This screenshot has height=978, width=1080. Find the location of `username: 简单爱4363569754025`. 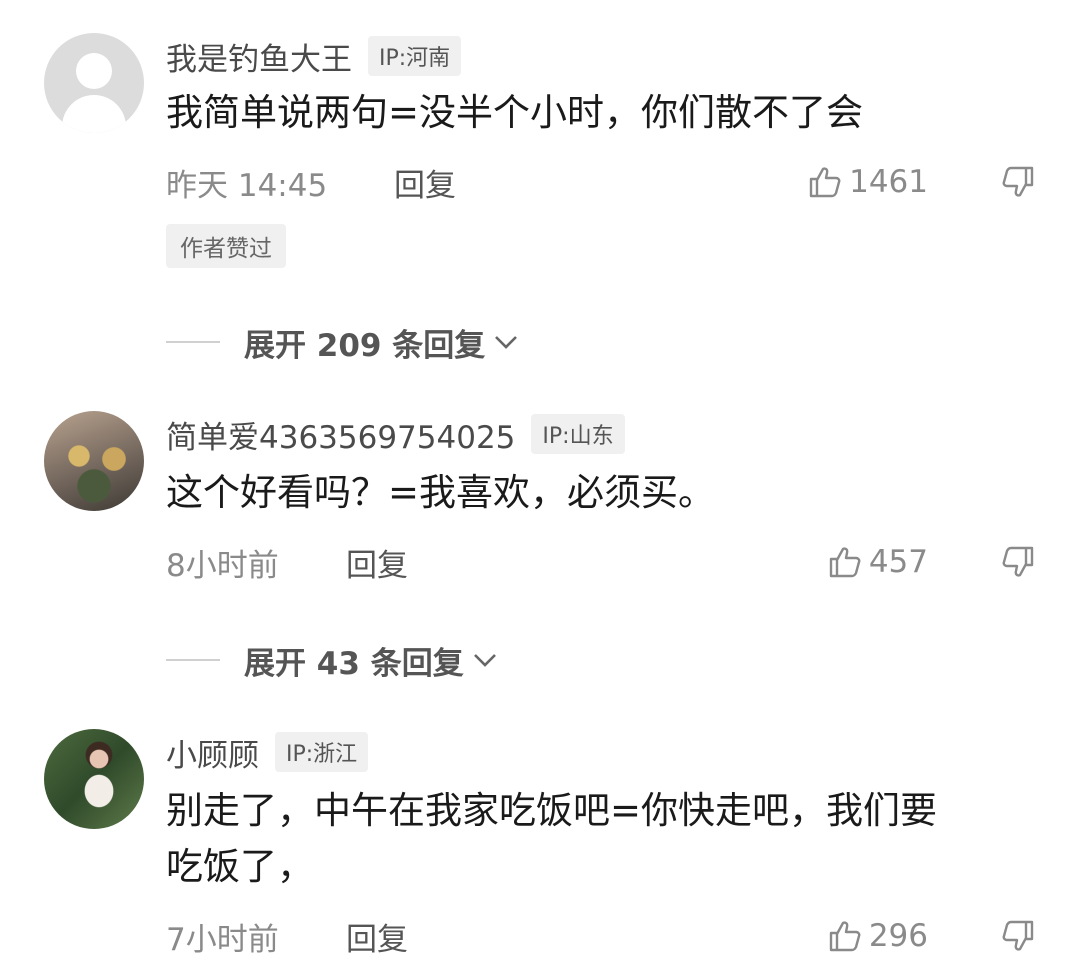

username: 简单爱4363569754025 is located at coordinates (340, 434).